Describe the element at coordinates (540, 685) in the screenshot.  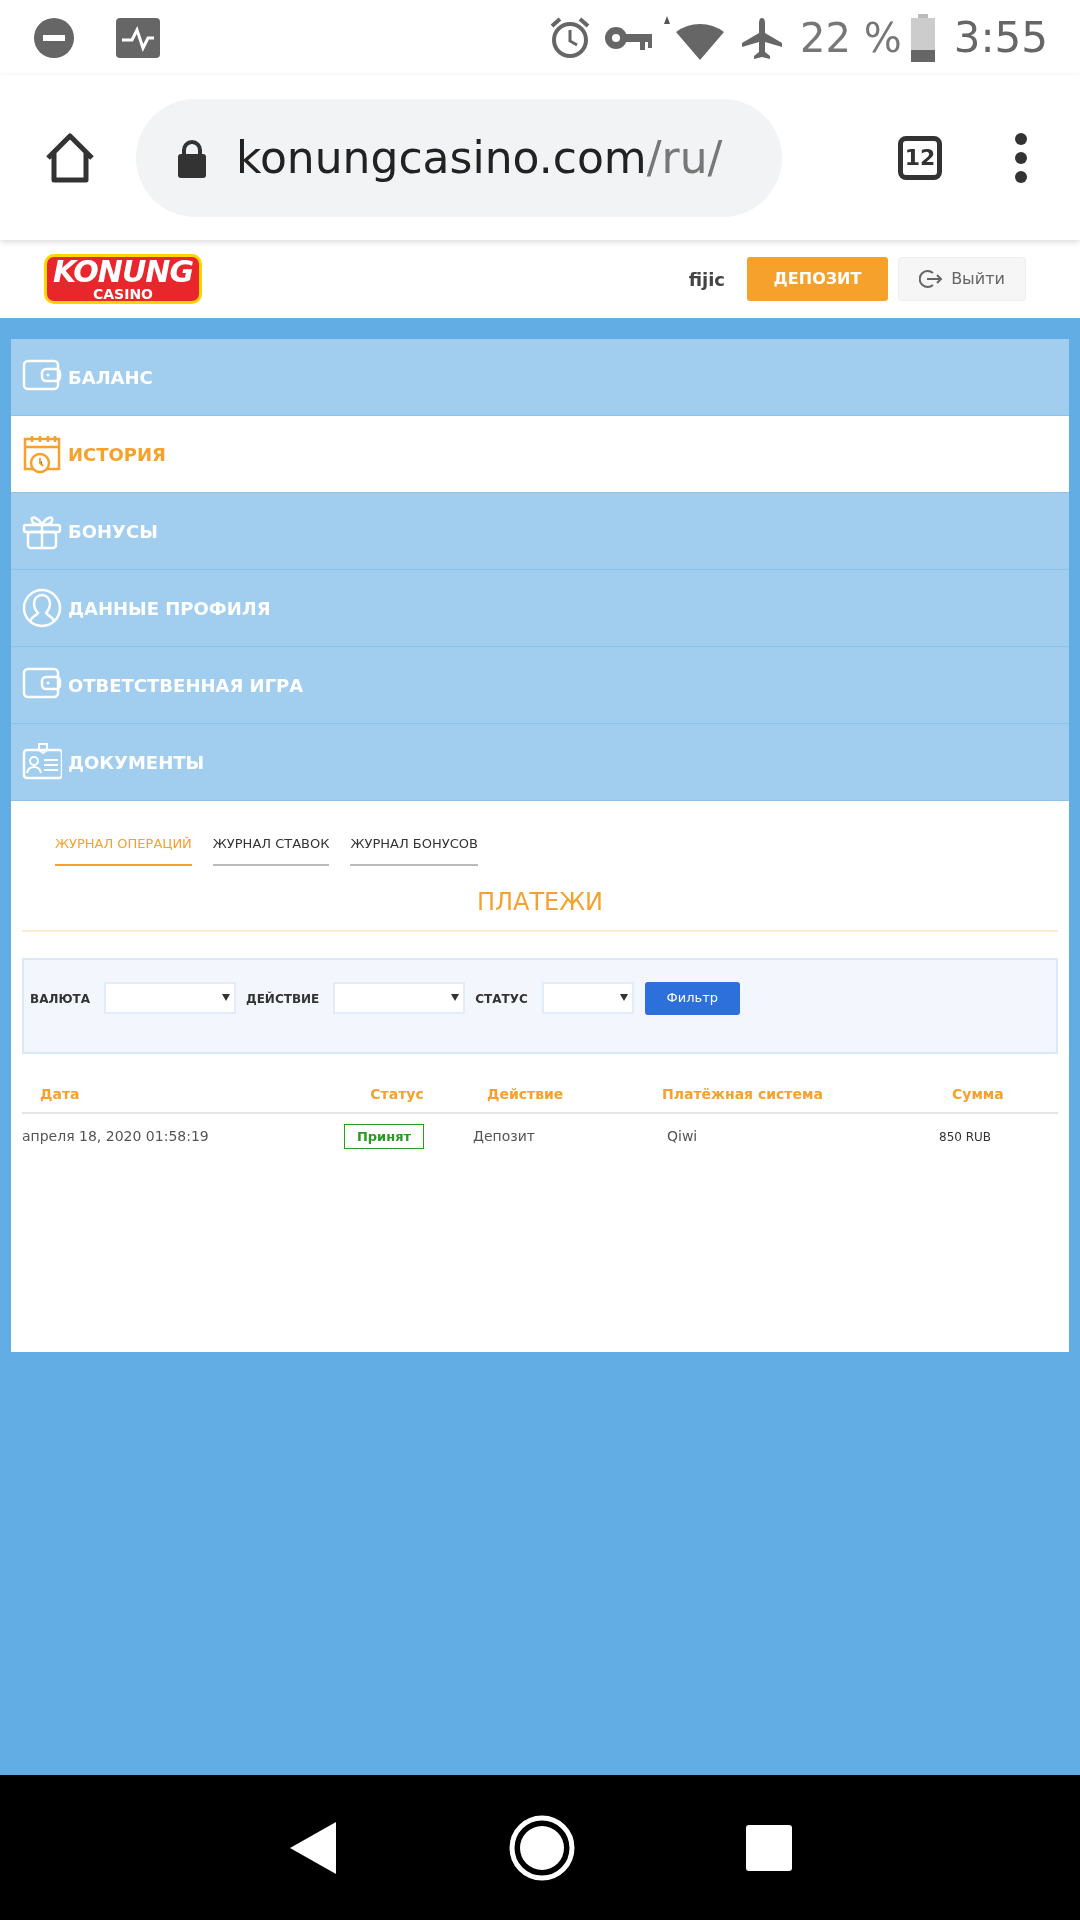
I see `sidebar-item: ОТВЕТСТВЕННАЯ ИГРА` at that location.